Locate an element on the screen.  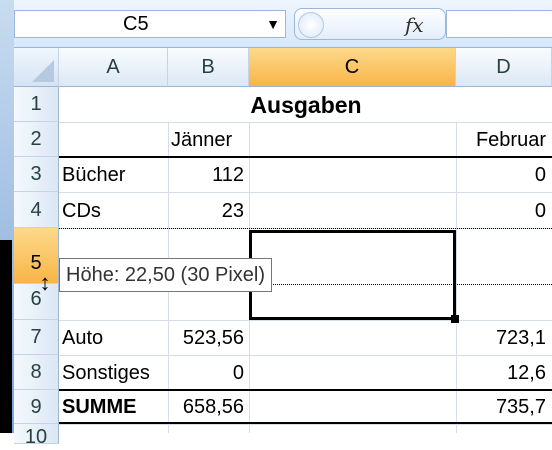
formula-input is located at coordinates (499, 24).